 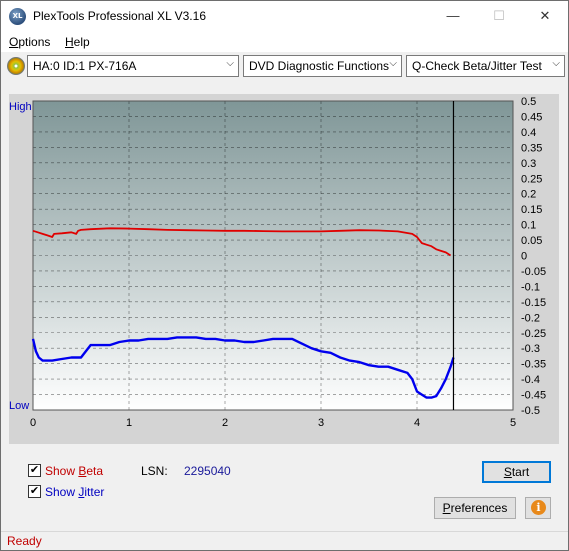 I want to click on x-tick-label: 2, so click(x=225, y=423).